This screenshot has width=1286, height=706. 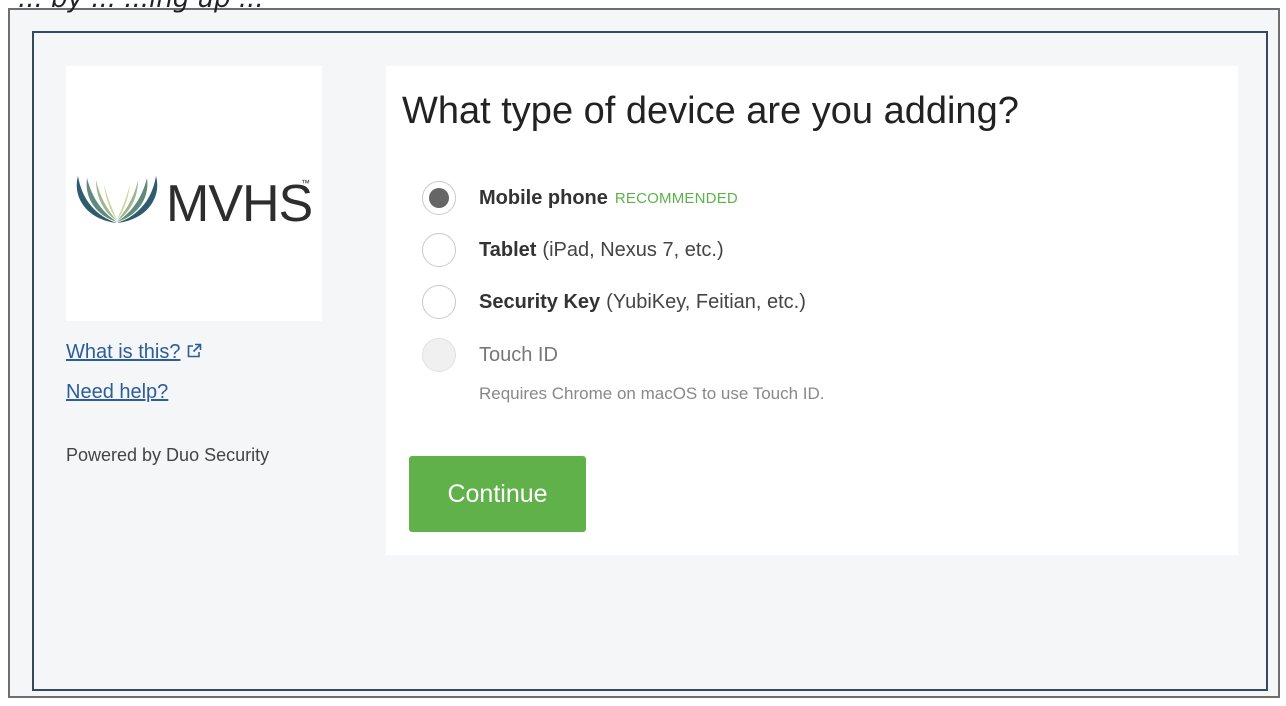 I want to click on tablet-label: Tablet, so click(x=508, y=249).